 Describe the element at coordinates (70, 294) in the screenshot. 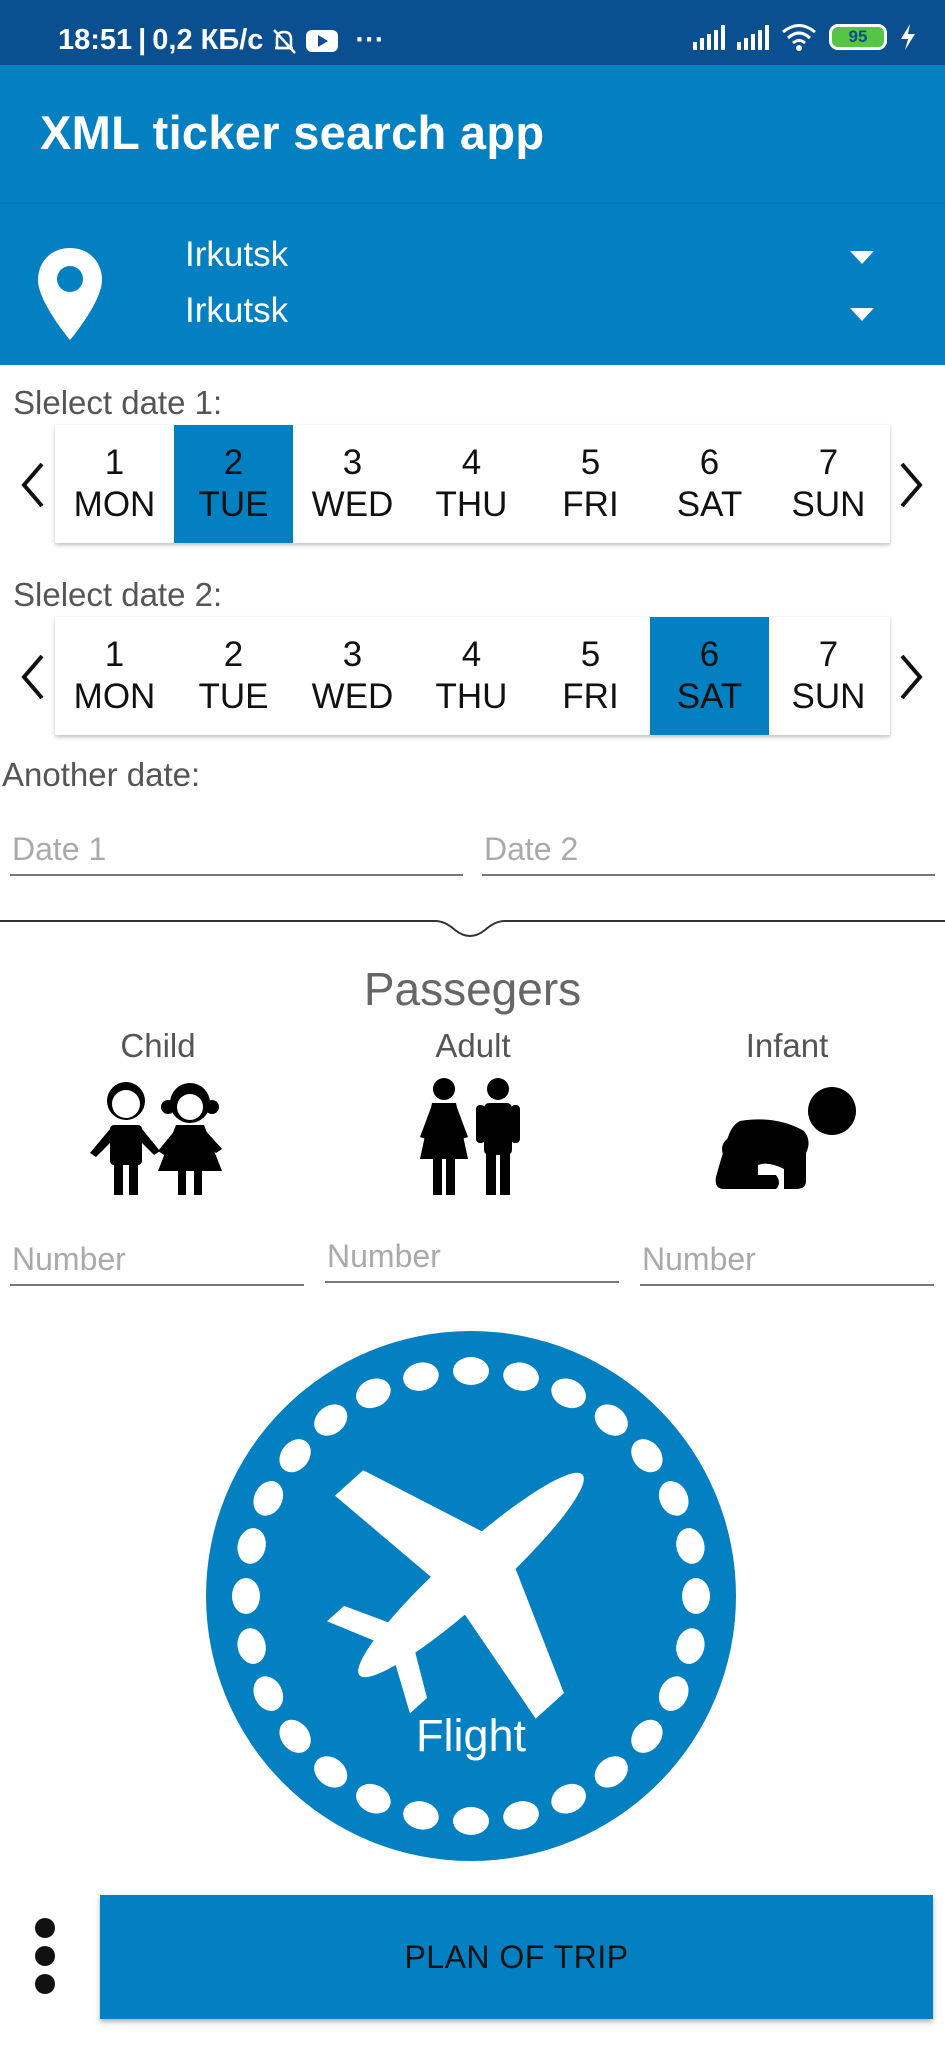

I see `location-pin-icon` at that location.